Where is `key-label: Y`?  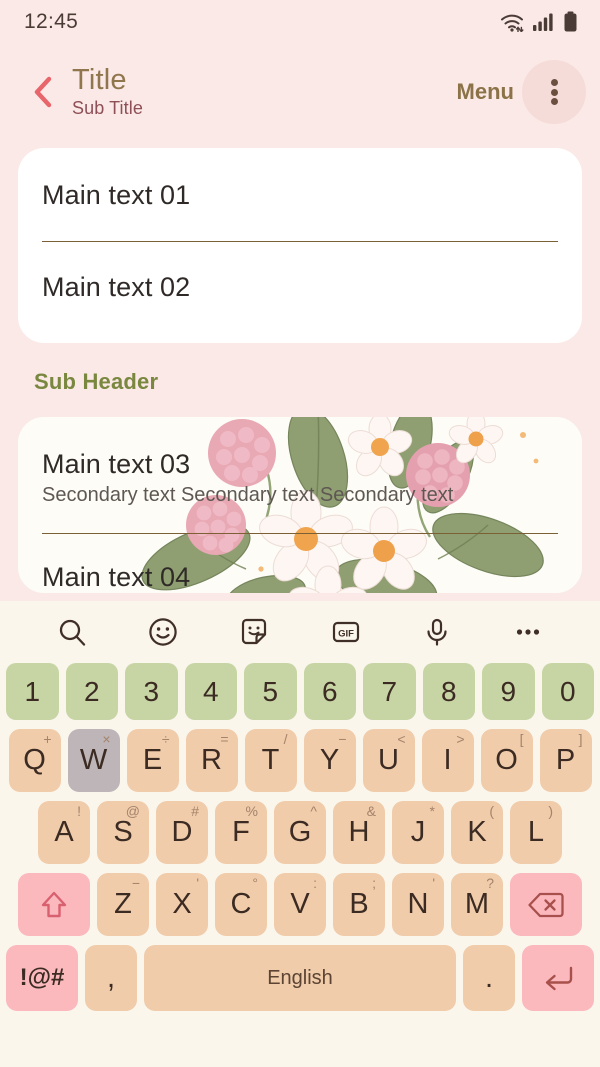
key-label: Y is located at coordinates (329, 760).